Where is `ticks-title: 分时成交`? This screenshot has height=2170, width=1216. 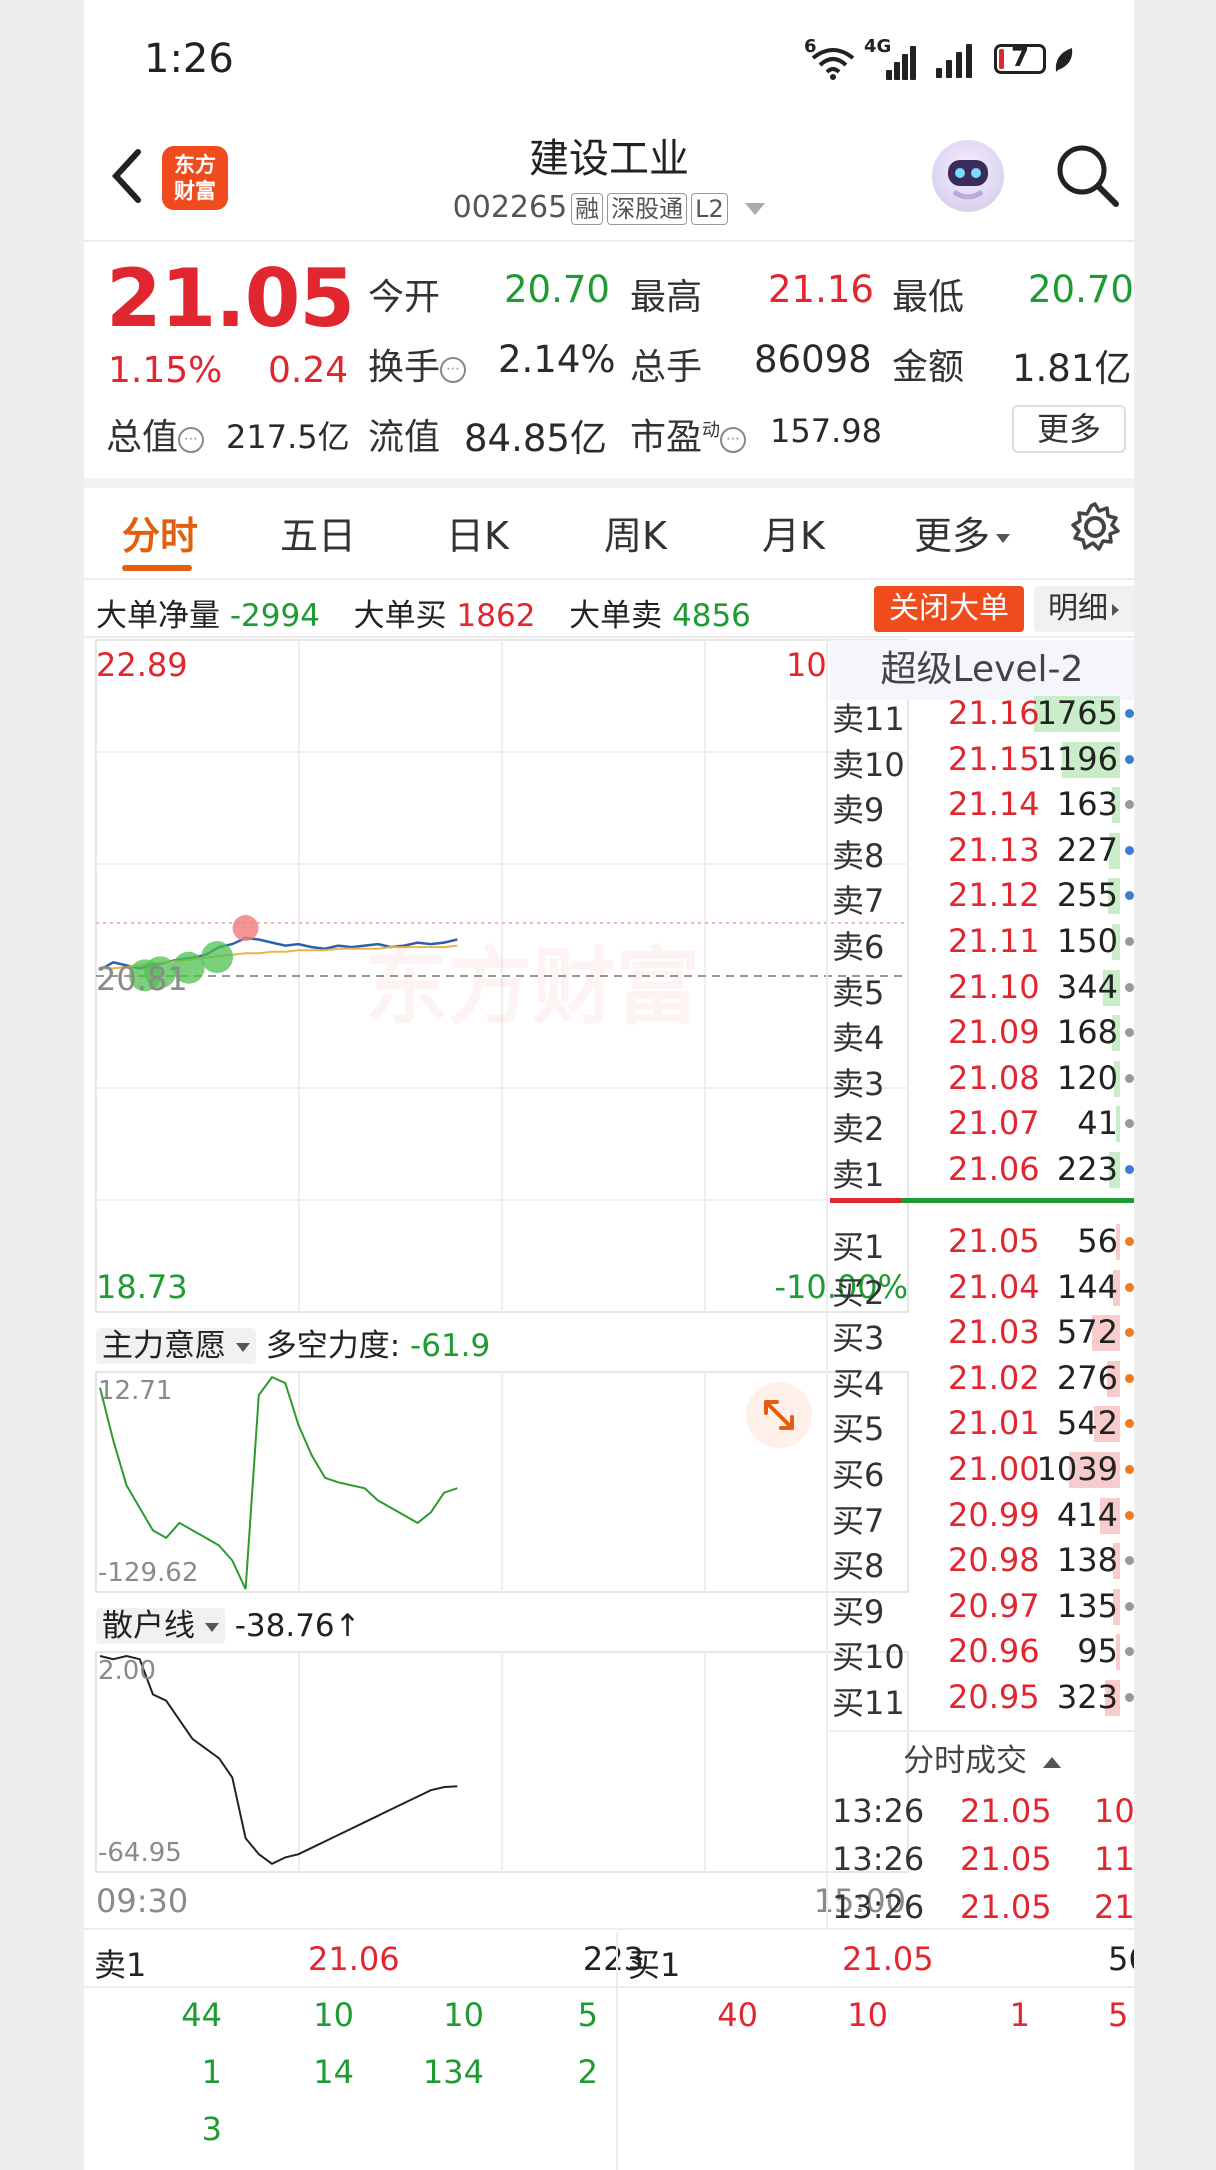 ticks-title: 分时成交 is located at coordinates (965, 1761).